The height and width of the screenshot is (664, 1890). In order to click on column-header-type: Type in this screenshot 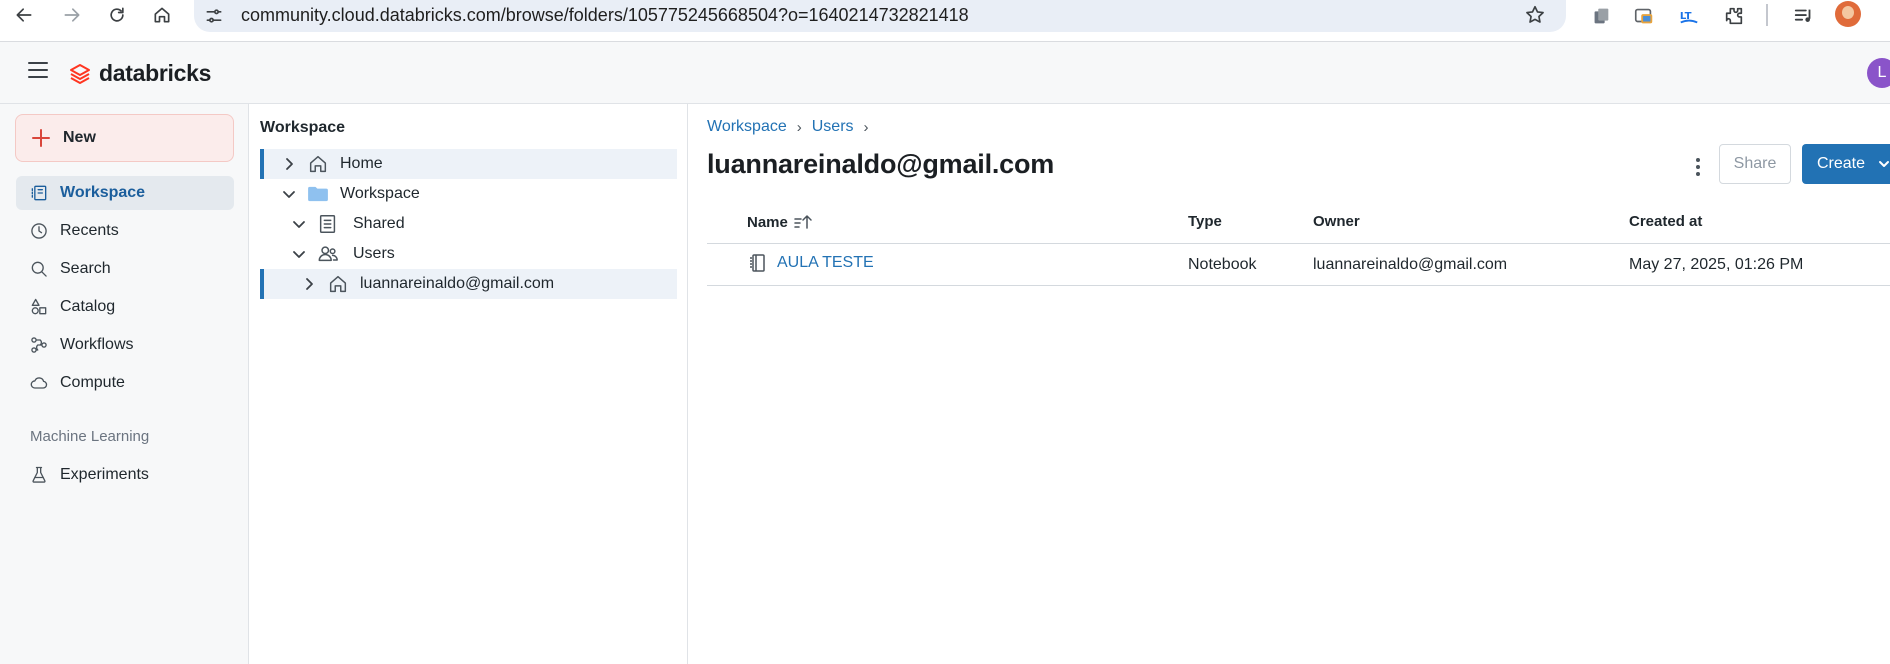, I will do `click(1205, 221)`.